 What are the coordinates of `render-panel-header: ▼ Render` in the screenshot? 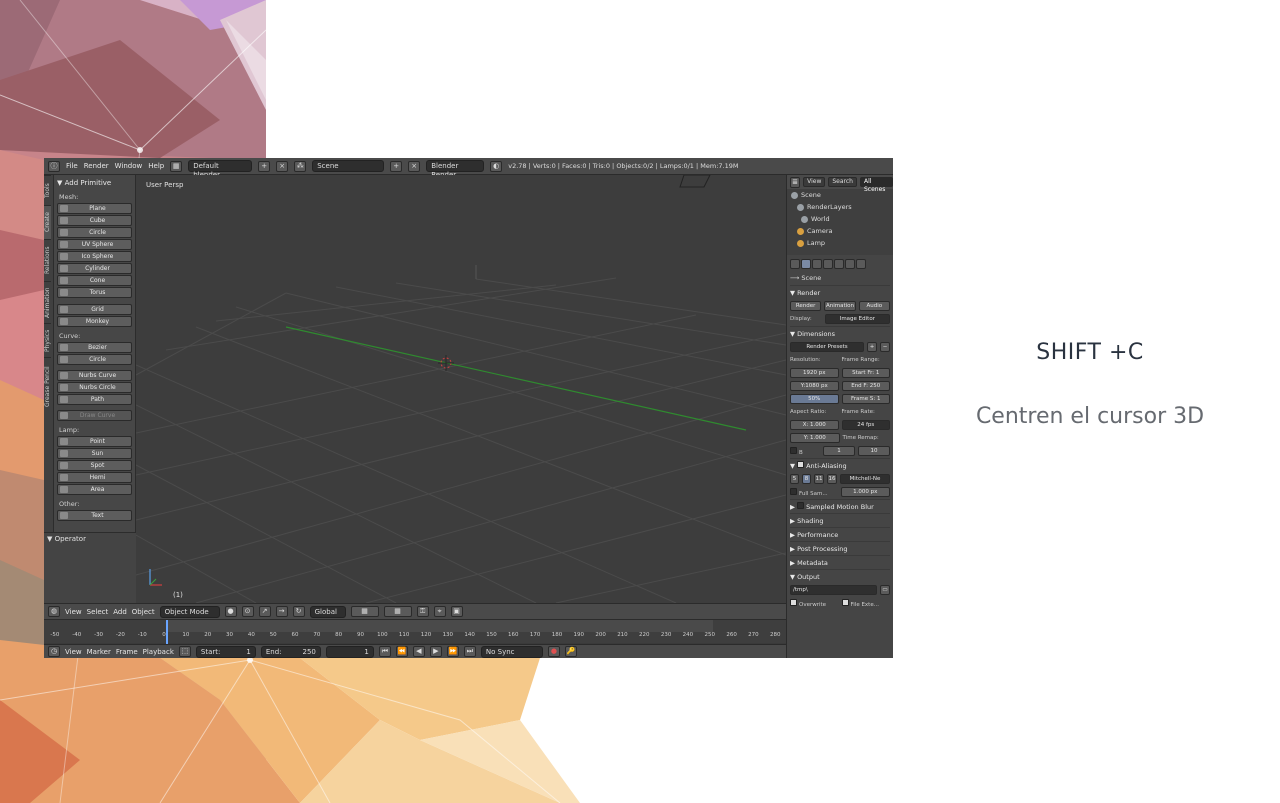 It's located at (840, 292).